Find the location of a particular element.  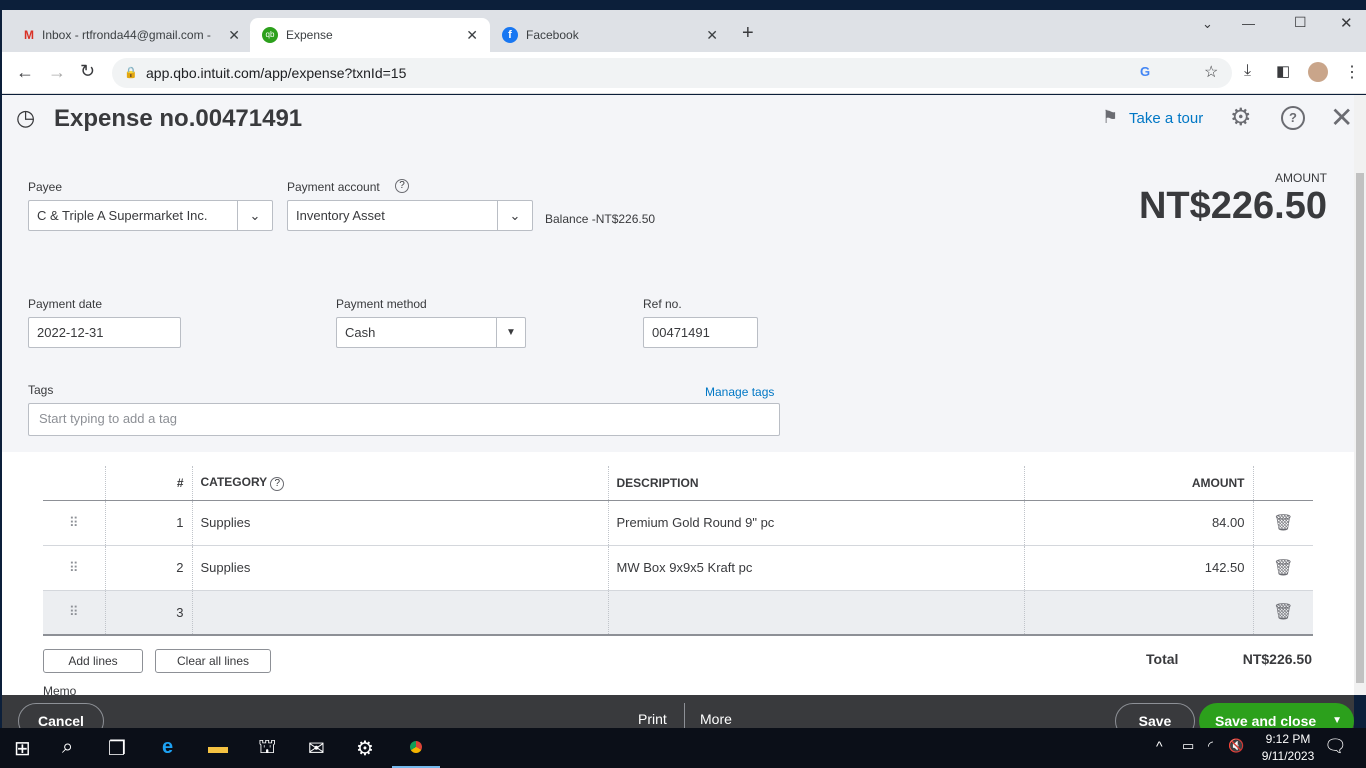

close-icon: ✕ is located at coordinates (1341, 117).